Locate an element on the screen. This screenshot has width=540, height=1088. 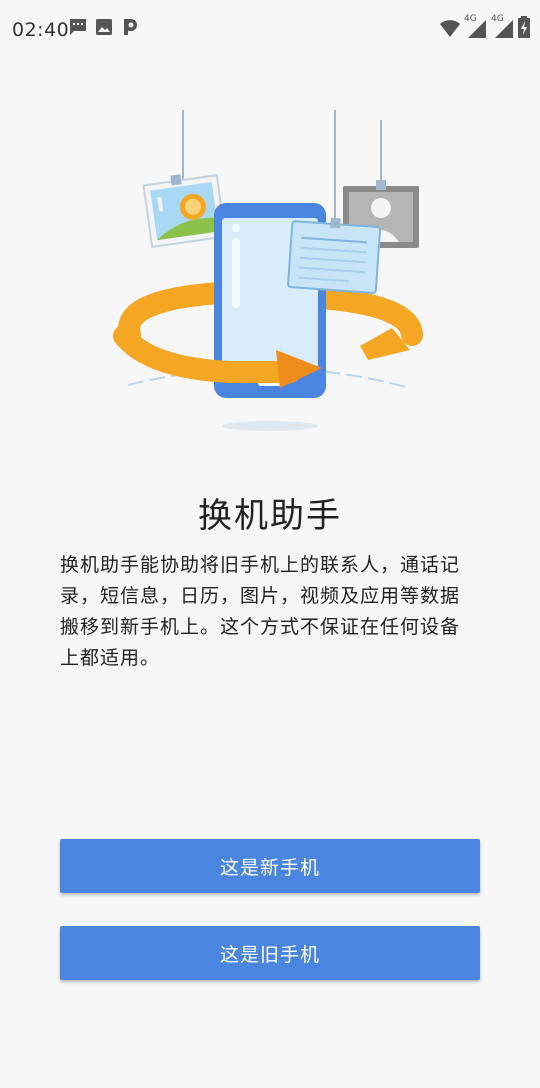
battery-charging-icon is located at coordinates (524, 27).